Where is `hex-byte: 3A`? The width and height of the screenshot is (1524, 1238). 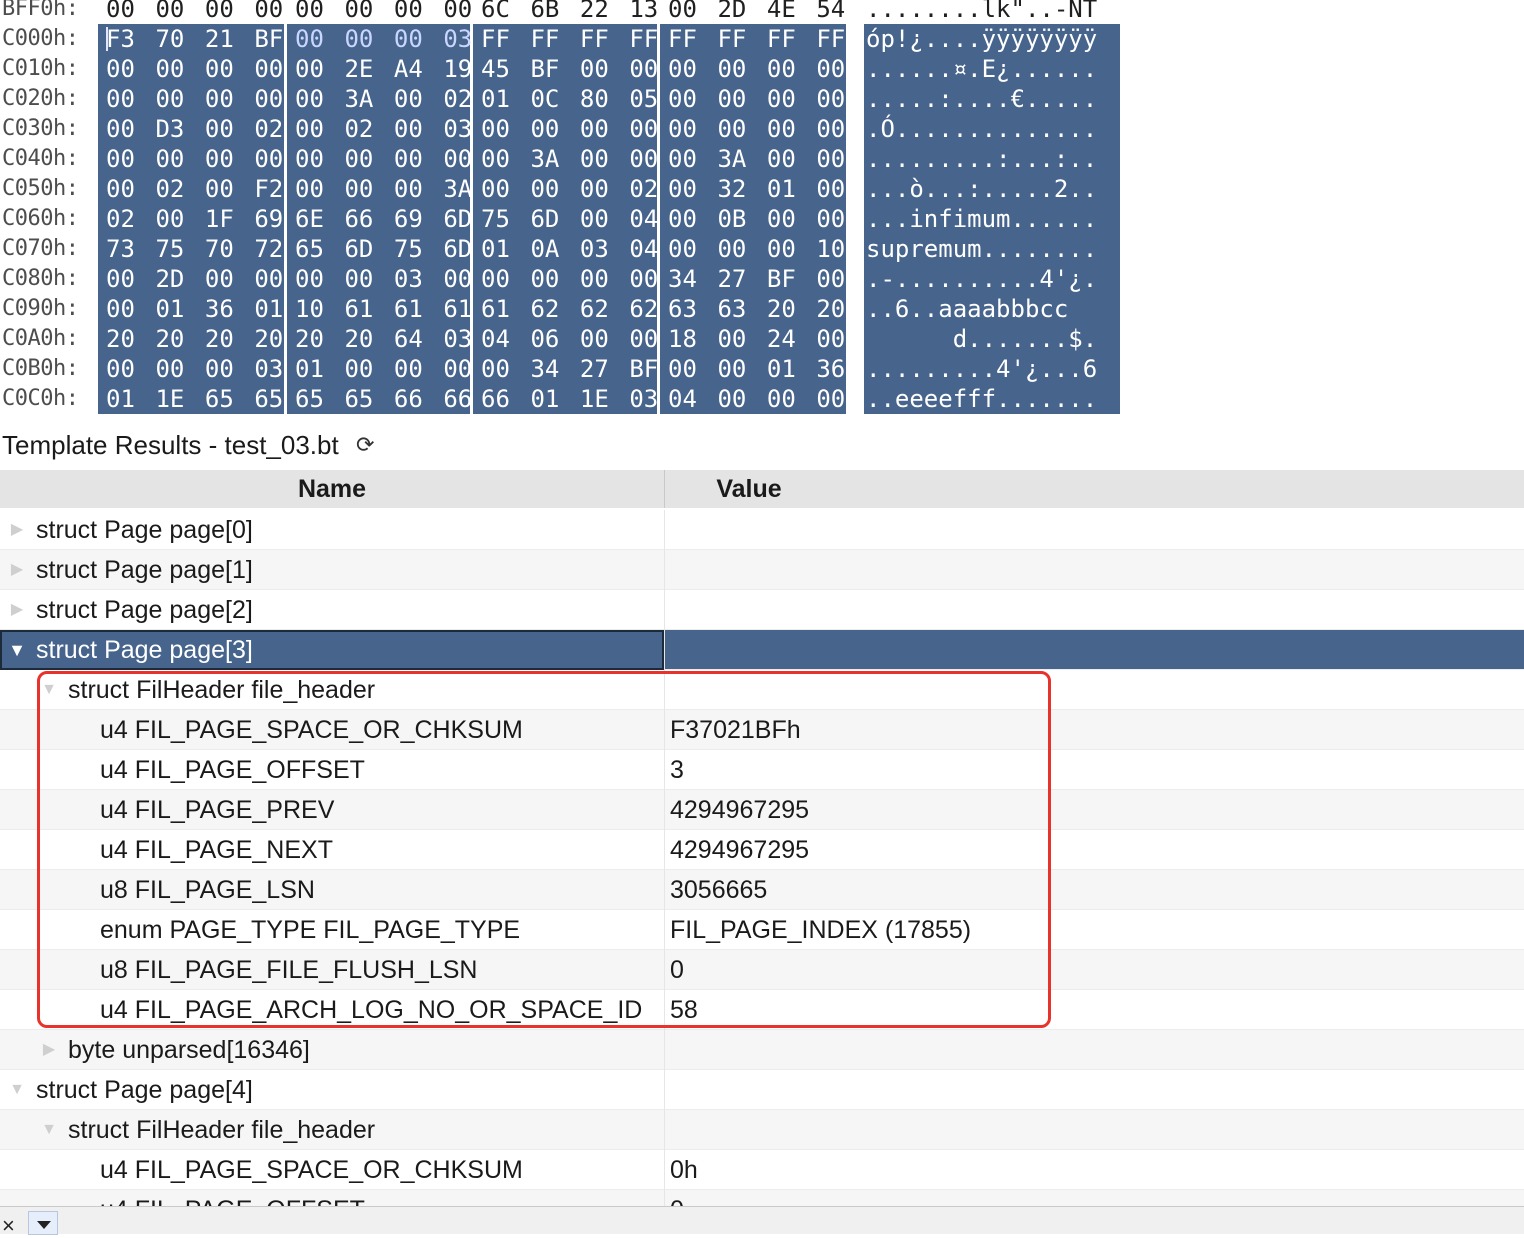
hex-byte: 3A is located at coordinates (547, 159).